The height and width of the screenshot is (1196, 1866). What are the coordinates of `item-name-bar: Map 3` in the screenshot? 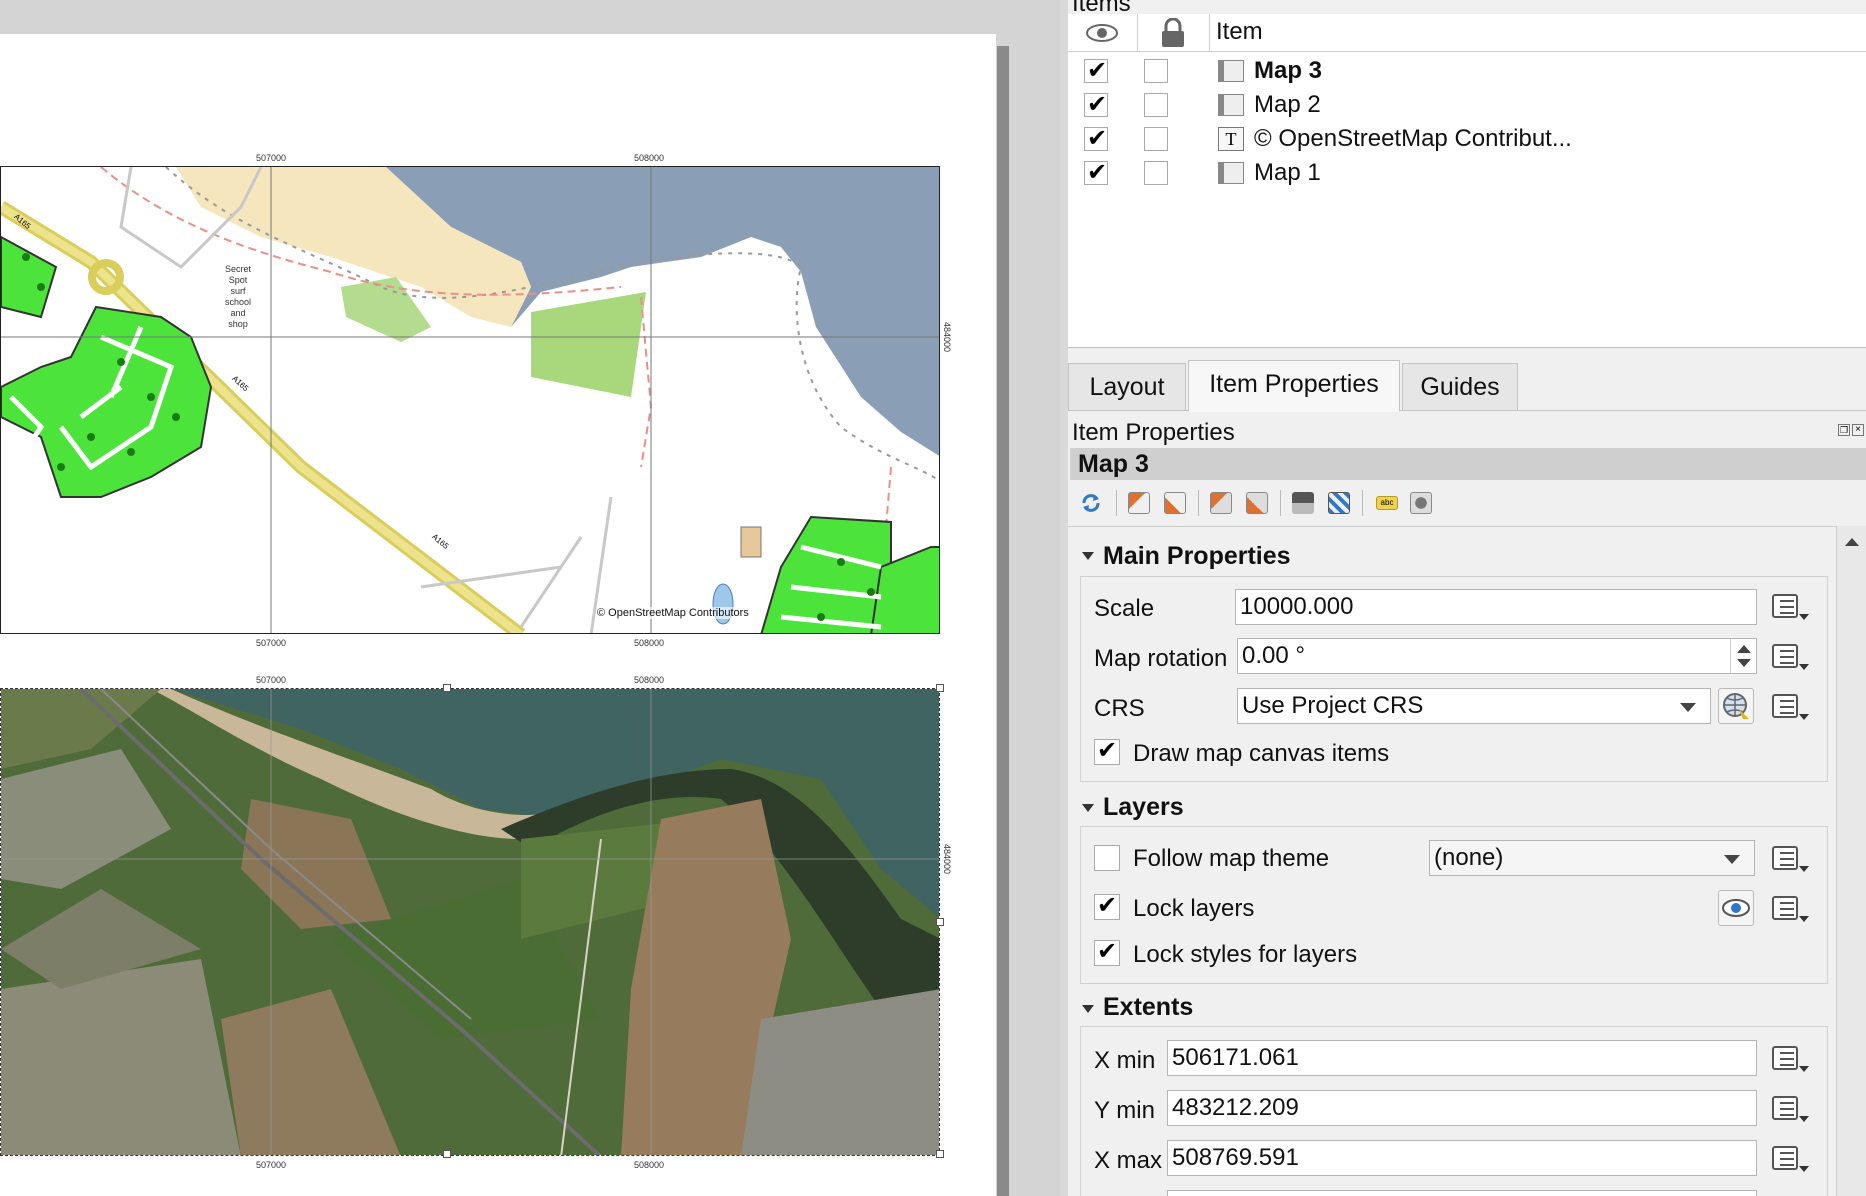 It's located at (1468, 464).